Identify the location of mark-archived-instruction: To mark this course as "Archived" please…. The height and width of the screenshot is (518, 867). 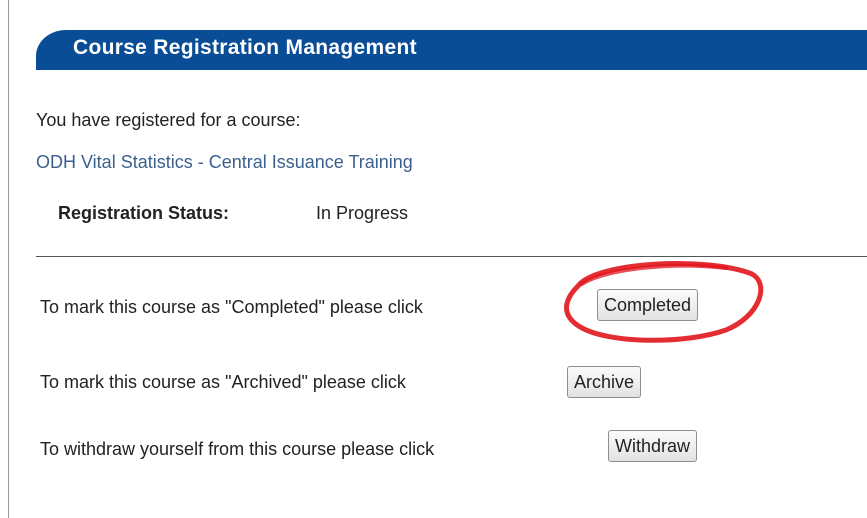
(223, 382).